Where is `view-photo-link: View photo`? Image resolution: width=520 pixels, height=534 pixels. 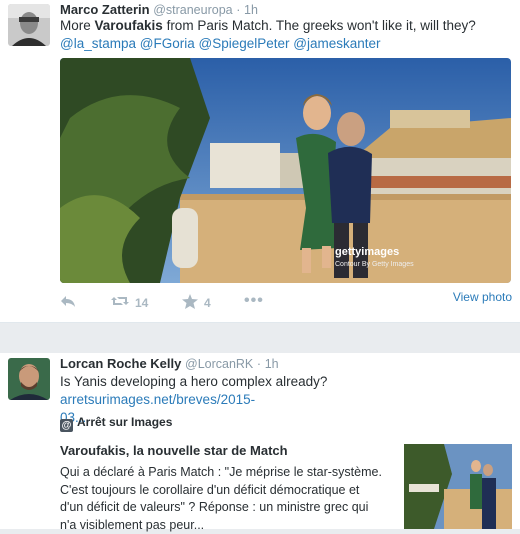 view-photo-link: View photo is located at coordinates (482, 297).